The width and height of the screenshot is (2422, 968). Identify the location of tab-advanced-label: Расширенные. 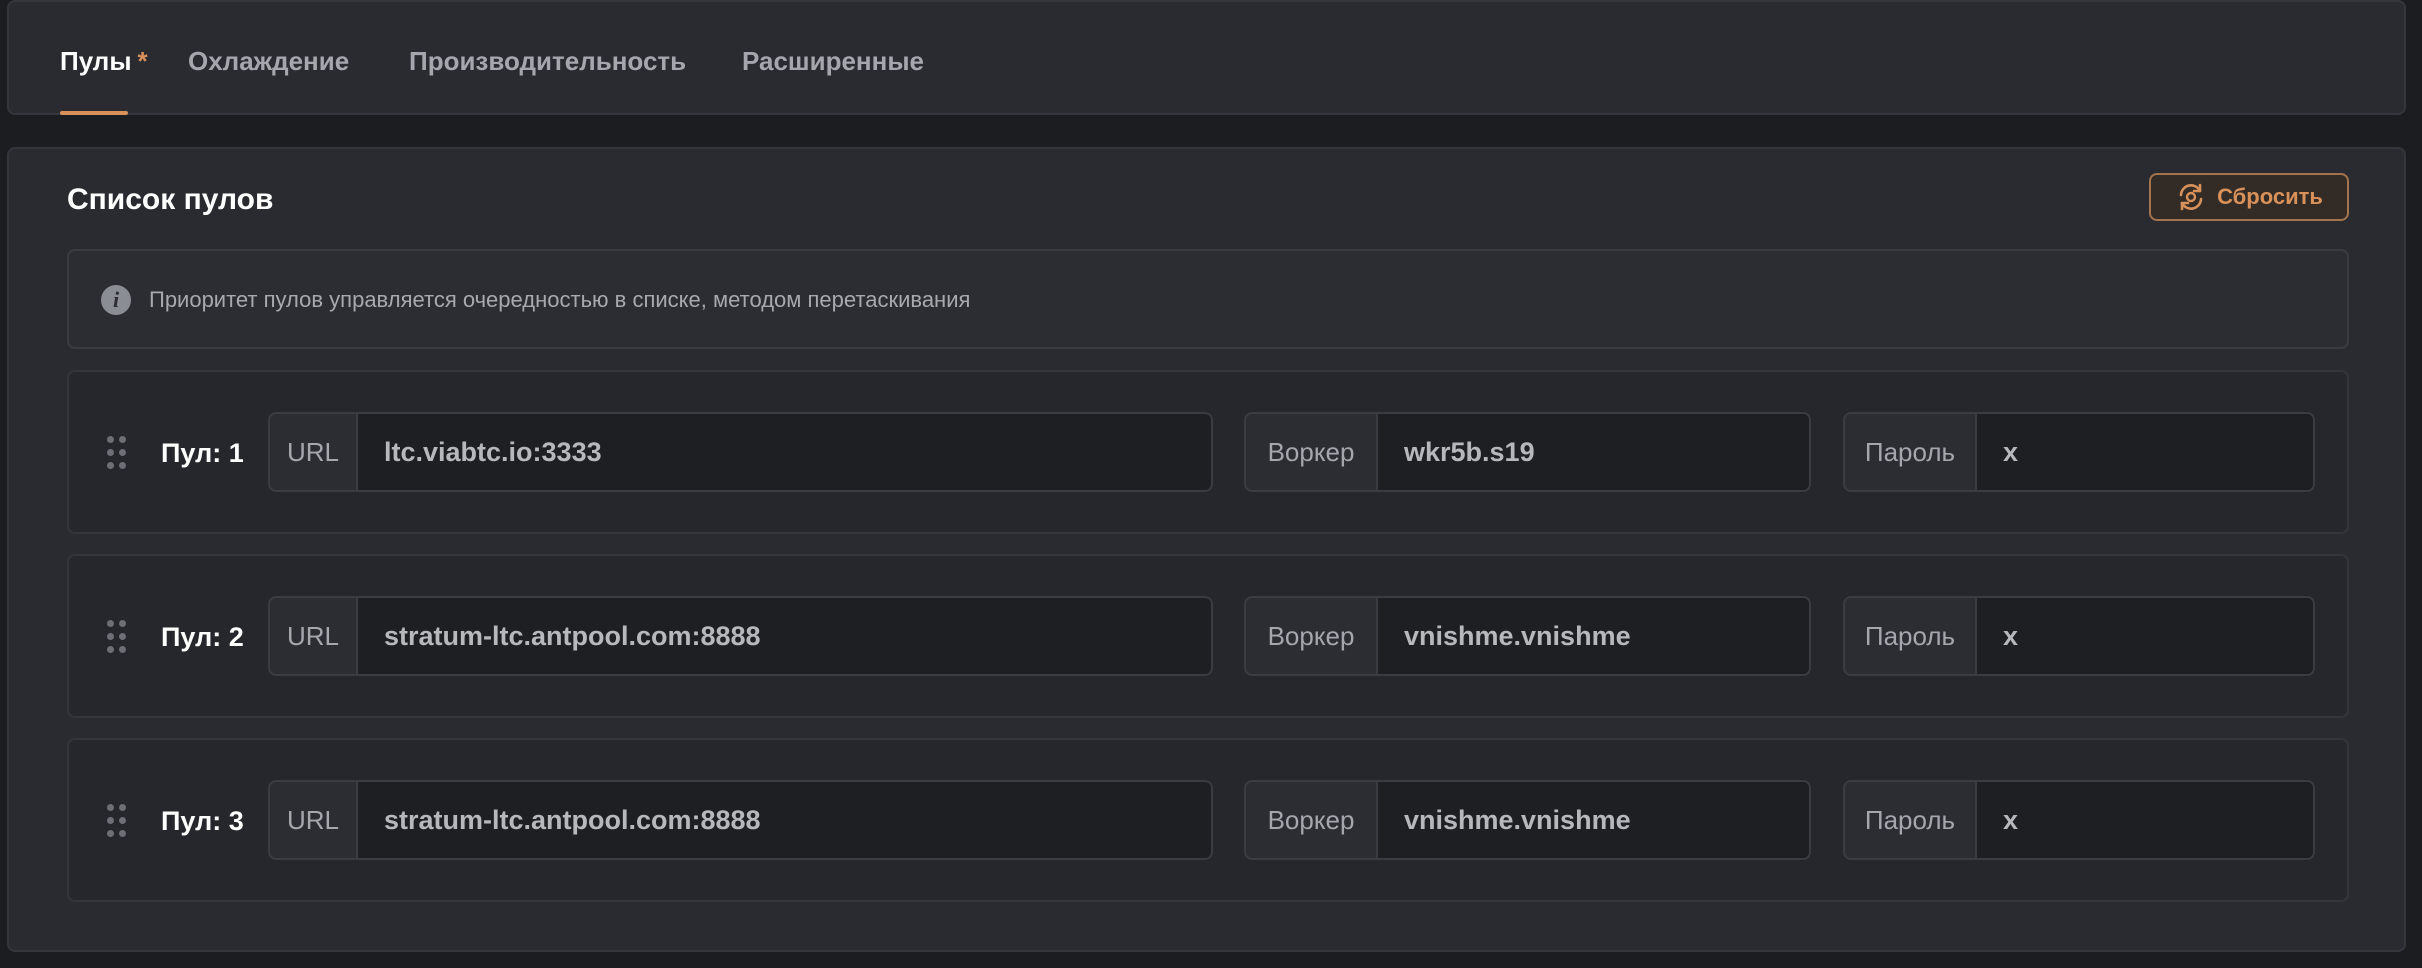
(833, 61).